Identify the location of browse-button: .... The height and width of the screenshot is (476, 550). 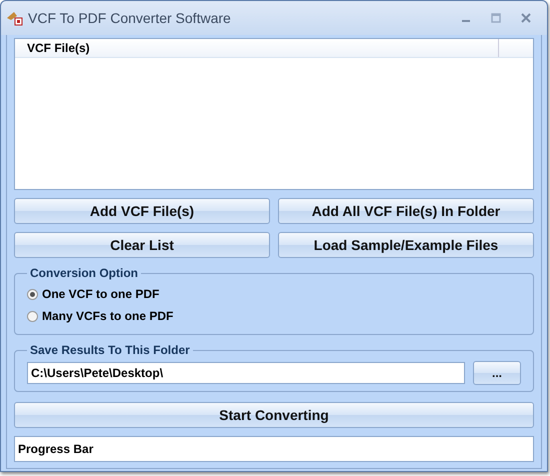
(497, 373).